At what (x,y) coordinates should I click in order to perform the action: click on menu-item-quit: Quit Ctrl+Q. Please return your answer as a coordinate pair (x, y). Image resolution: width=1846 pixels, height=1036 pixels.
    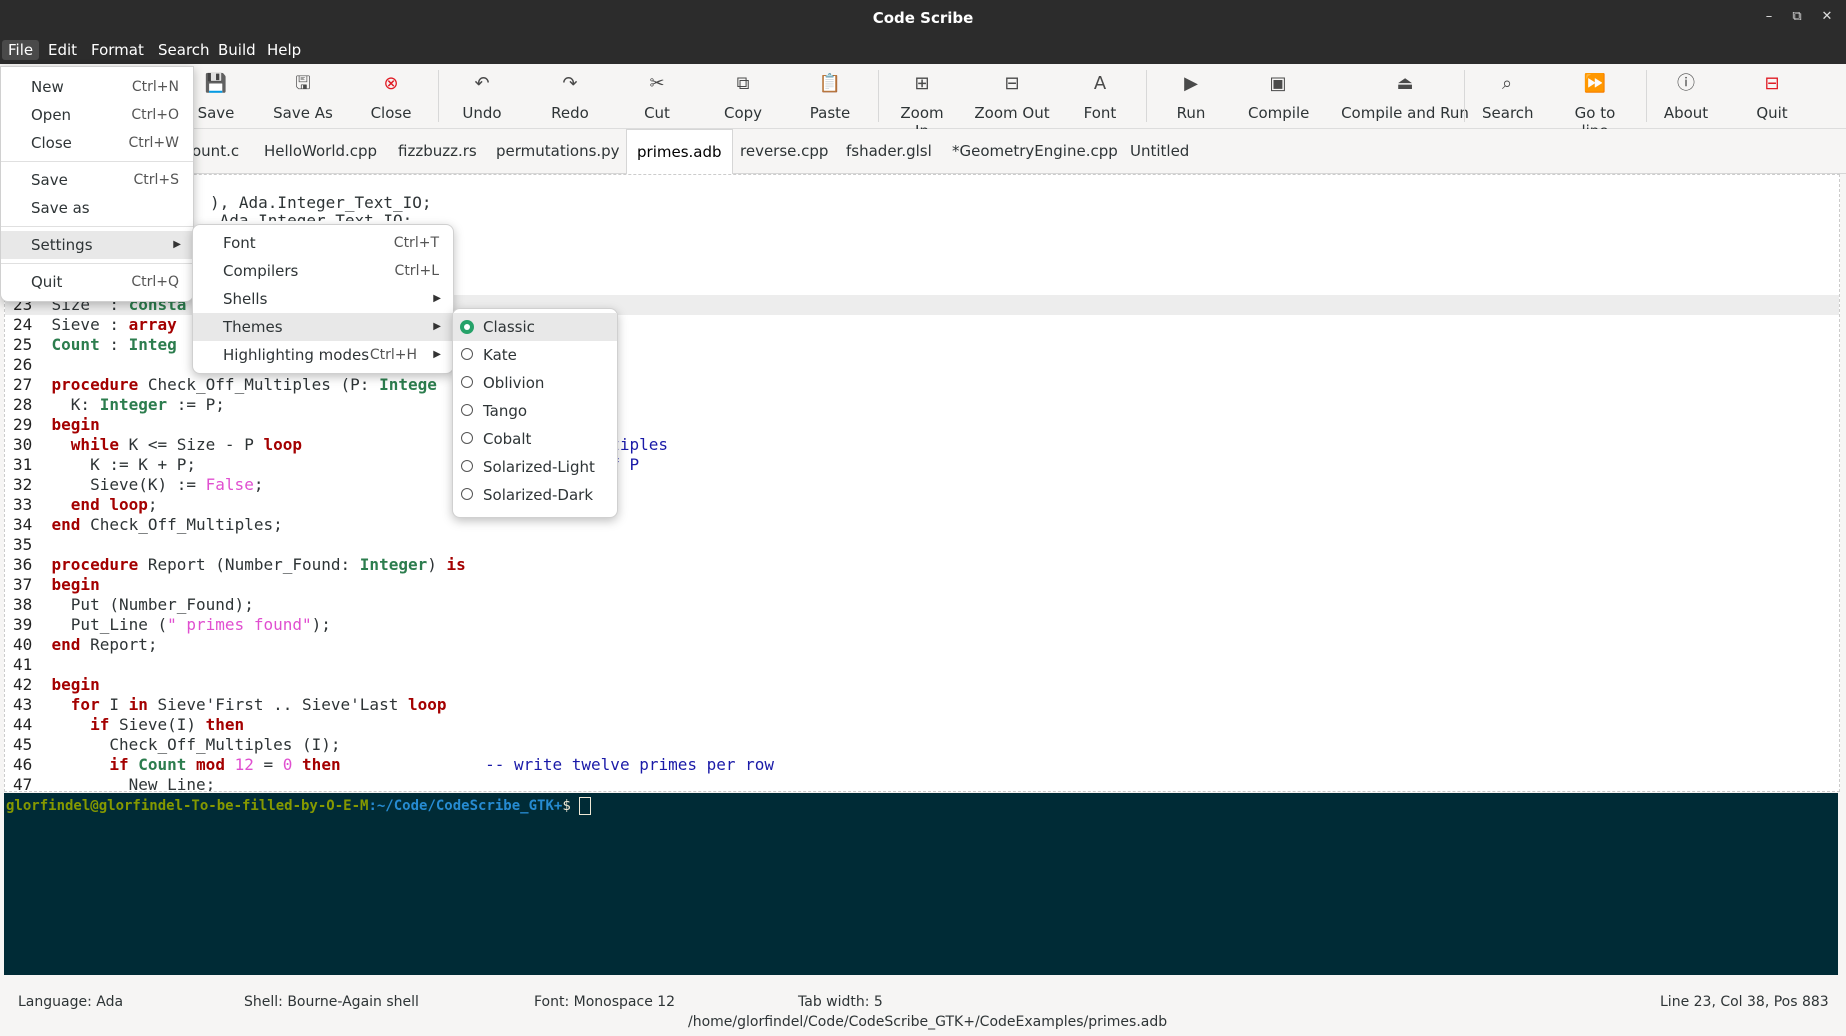
    Looking at the image, I should click on (97, 282).